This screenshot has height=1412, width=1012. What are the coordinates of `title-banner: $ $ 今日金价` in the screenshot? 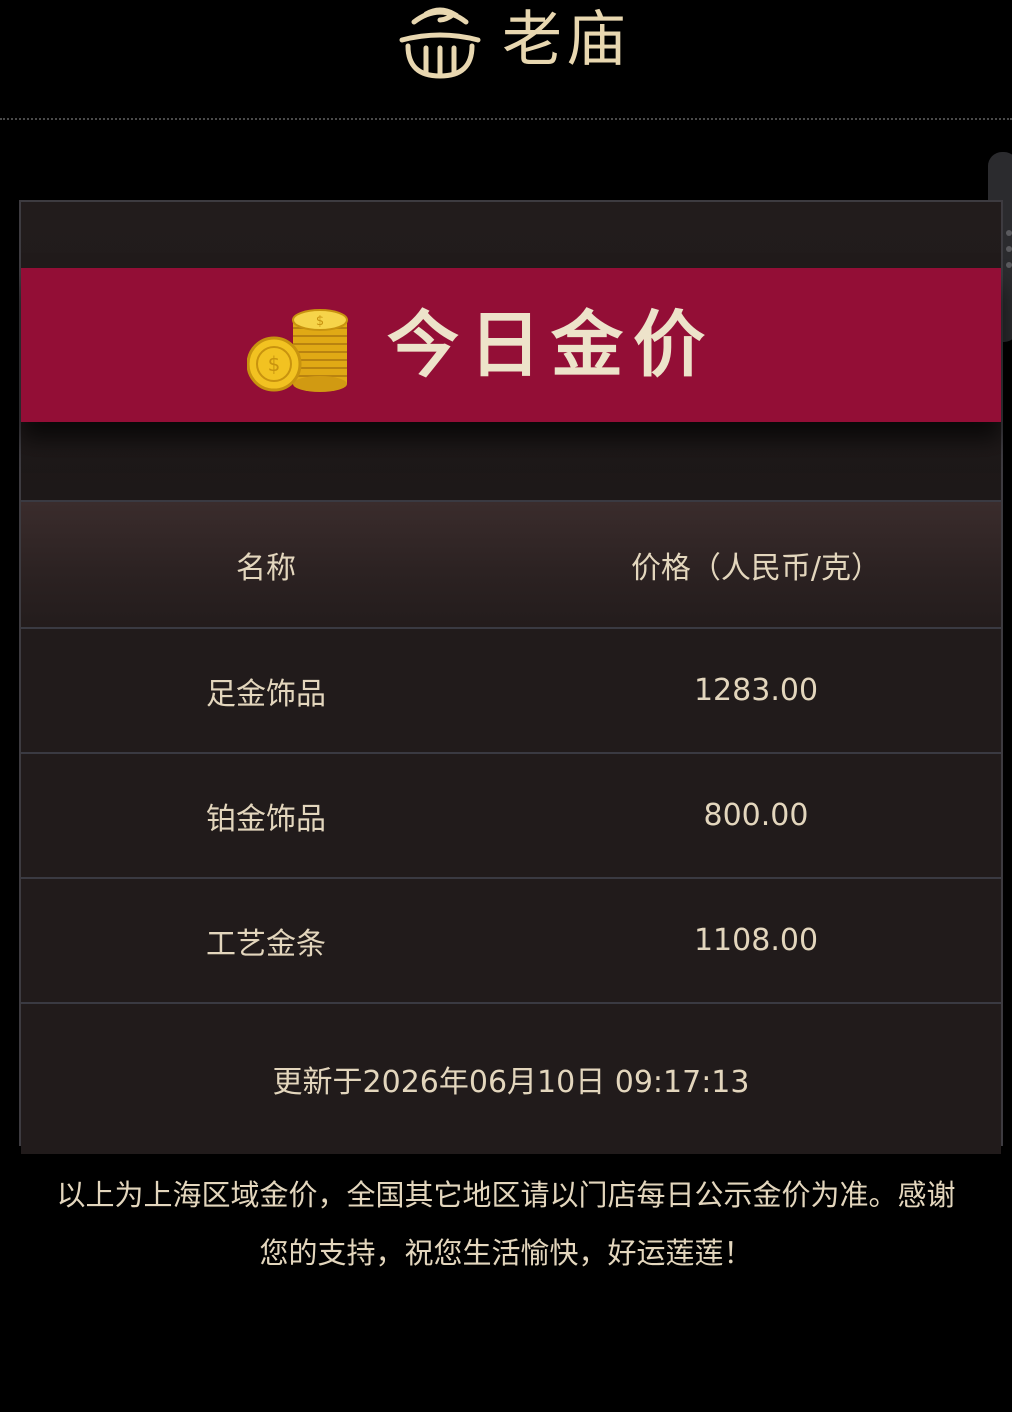 It's located at (511, 345).